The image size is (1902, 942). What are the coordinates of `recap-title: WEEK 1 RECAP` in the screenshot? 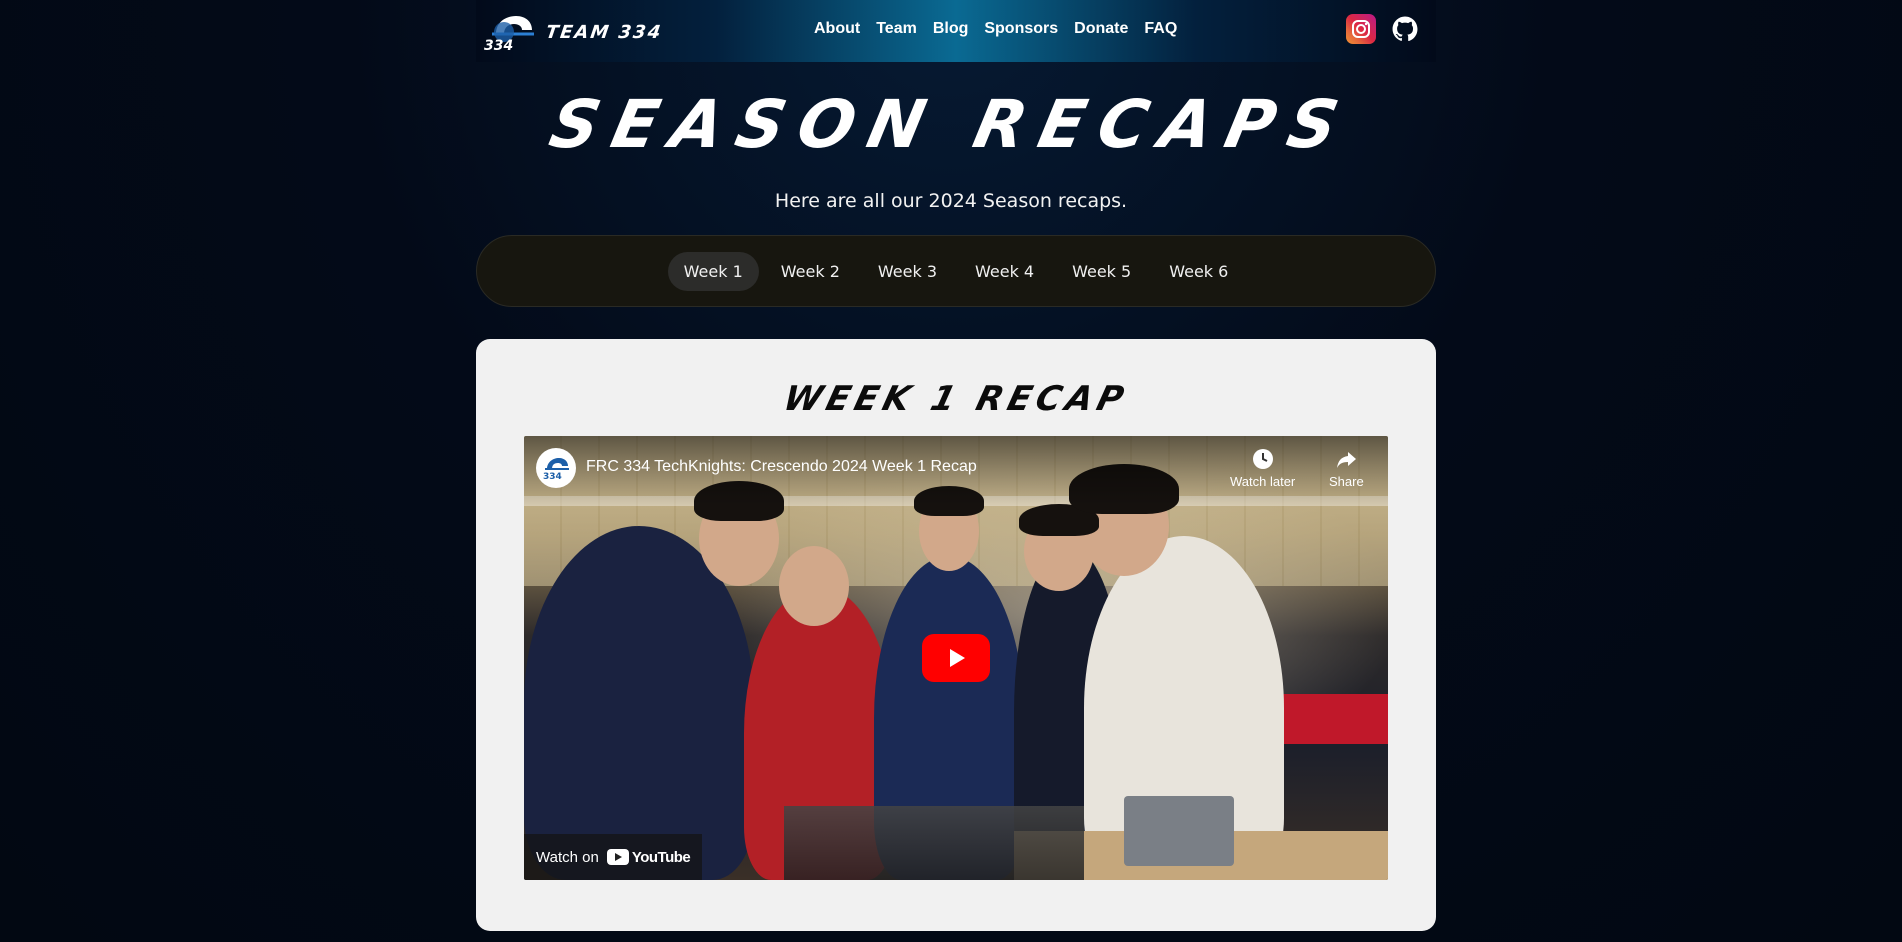 It's located at (956, 399).